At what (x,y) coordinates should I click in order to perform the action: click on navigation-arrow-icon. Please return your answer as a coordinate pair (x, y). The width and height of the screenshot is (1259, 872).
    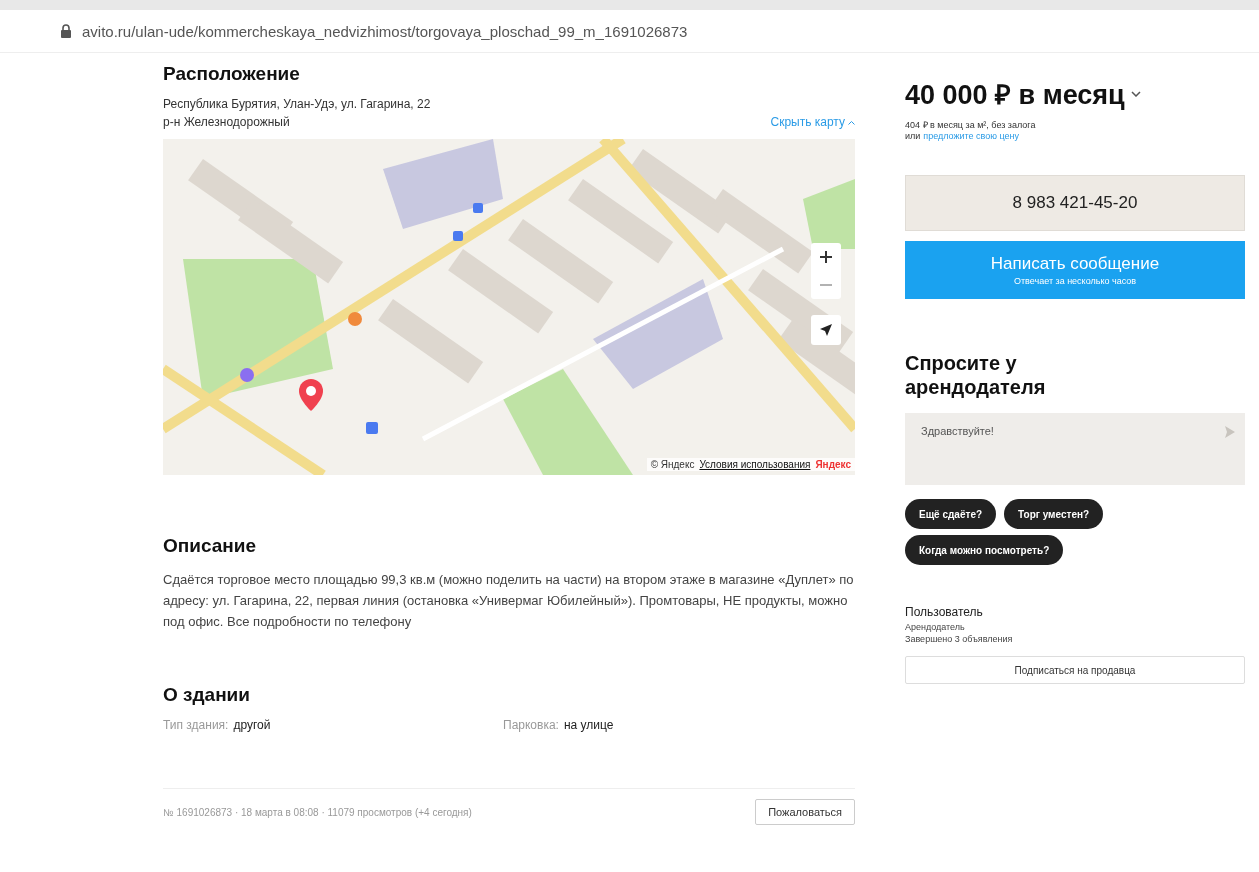
    Looking at the image, I should click on (826, 330).